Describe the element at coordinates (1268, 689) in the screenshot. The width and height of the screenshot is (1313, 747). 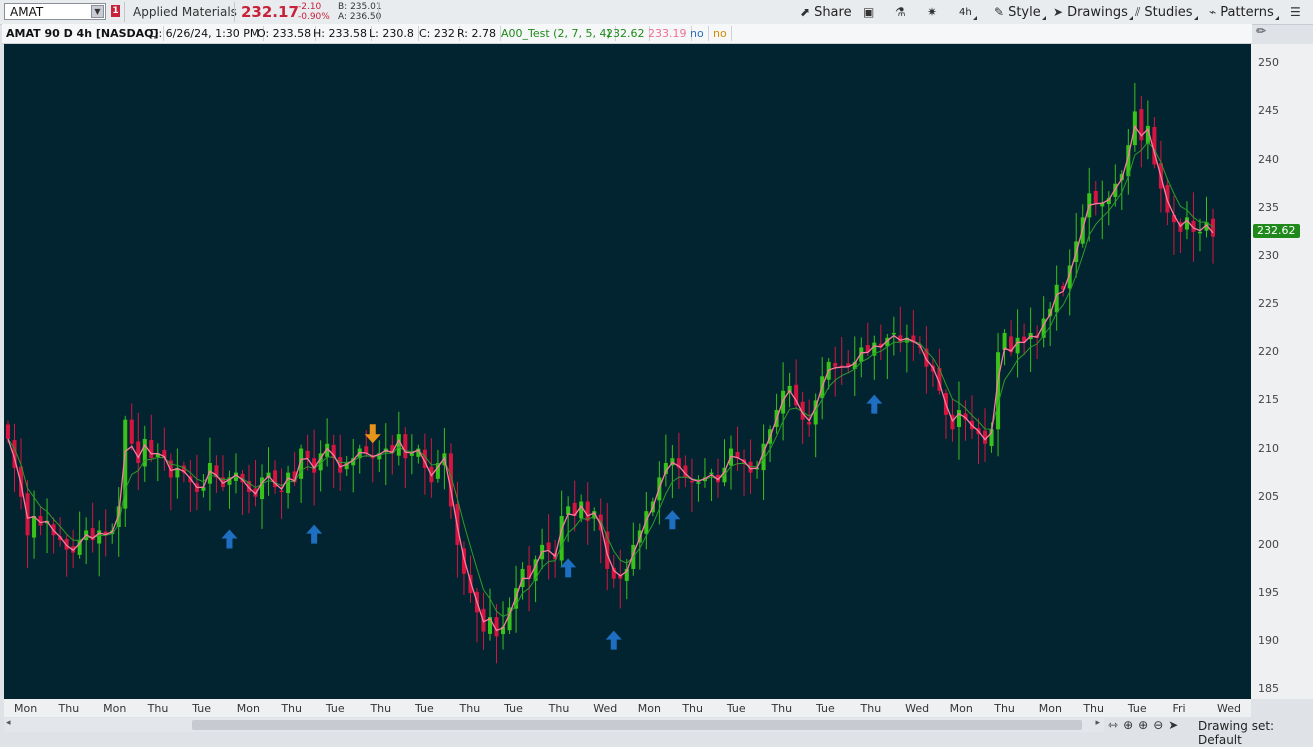
I see `price-tick-label: 185` at that location.